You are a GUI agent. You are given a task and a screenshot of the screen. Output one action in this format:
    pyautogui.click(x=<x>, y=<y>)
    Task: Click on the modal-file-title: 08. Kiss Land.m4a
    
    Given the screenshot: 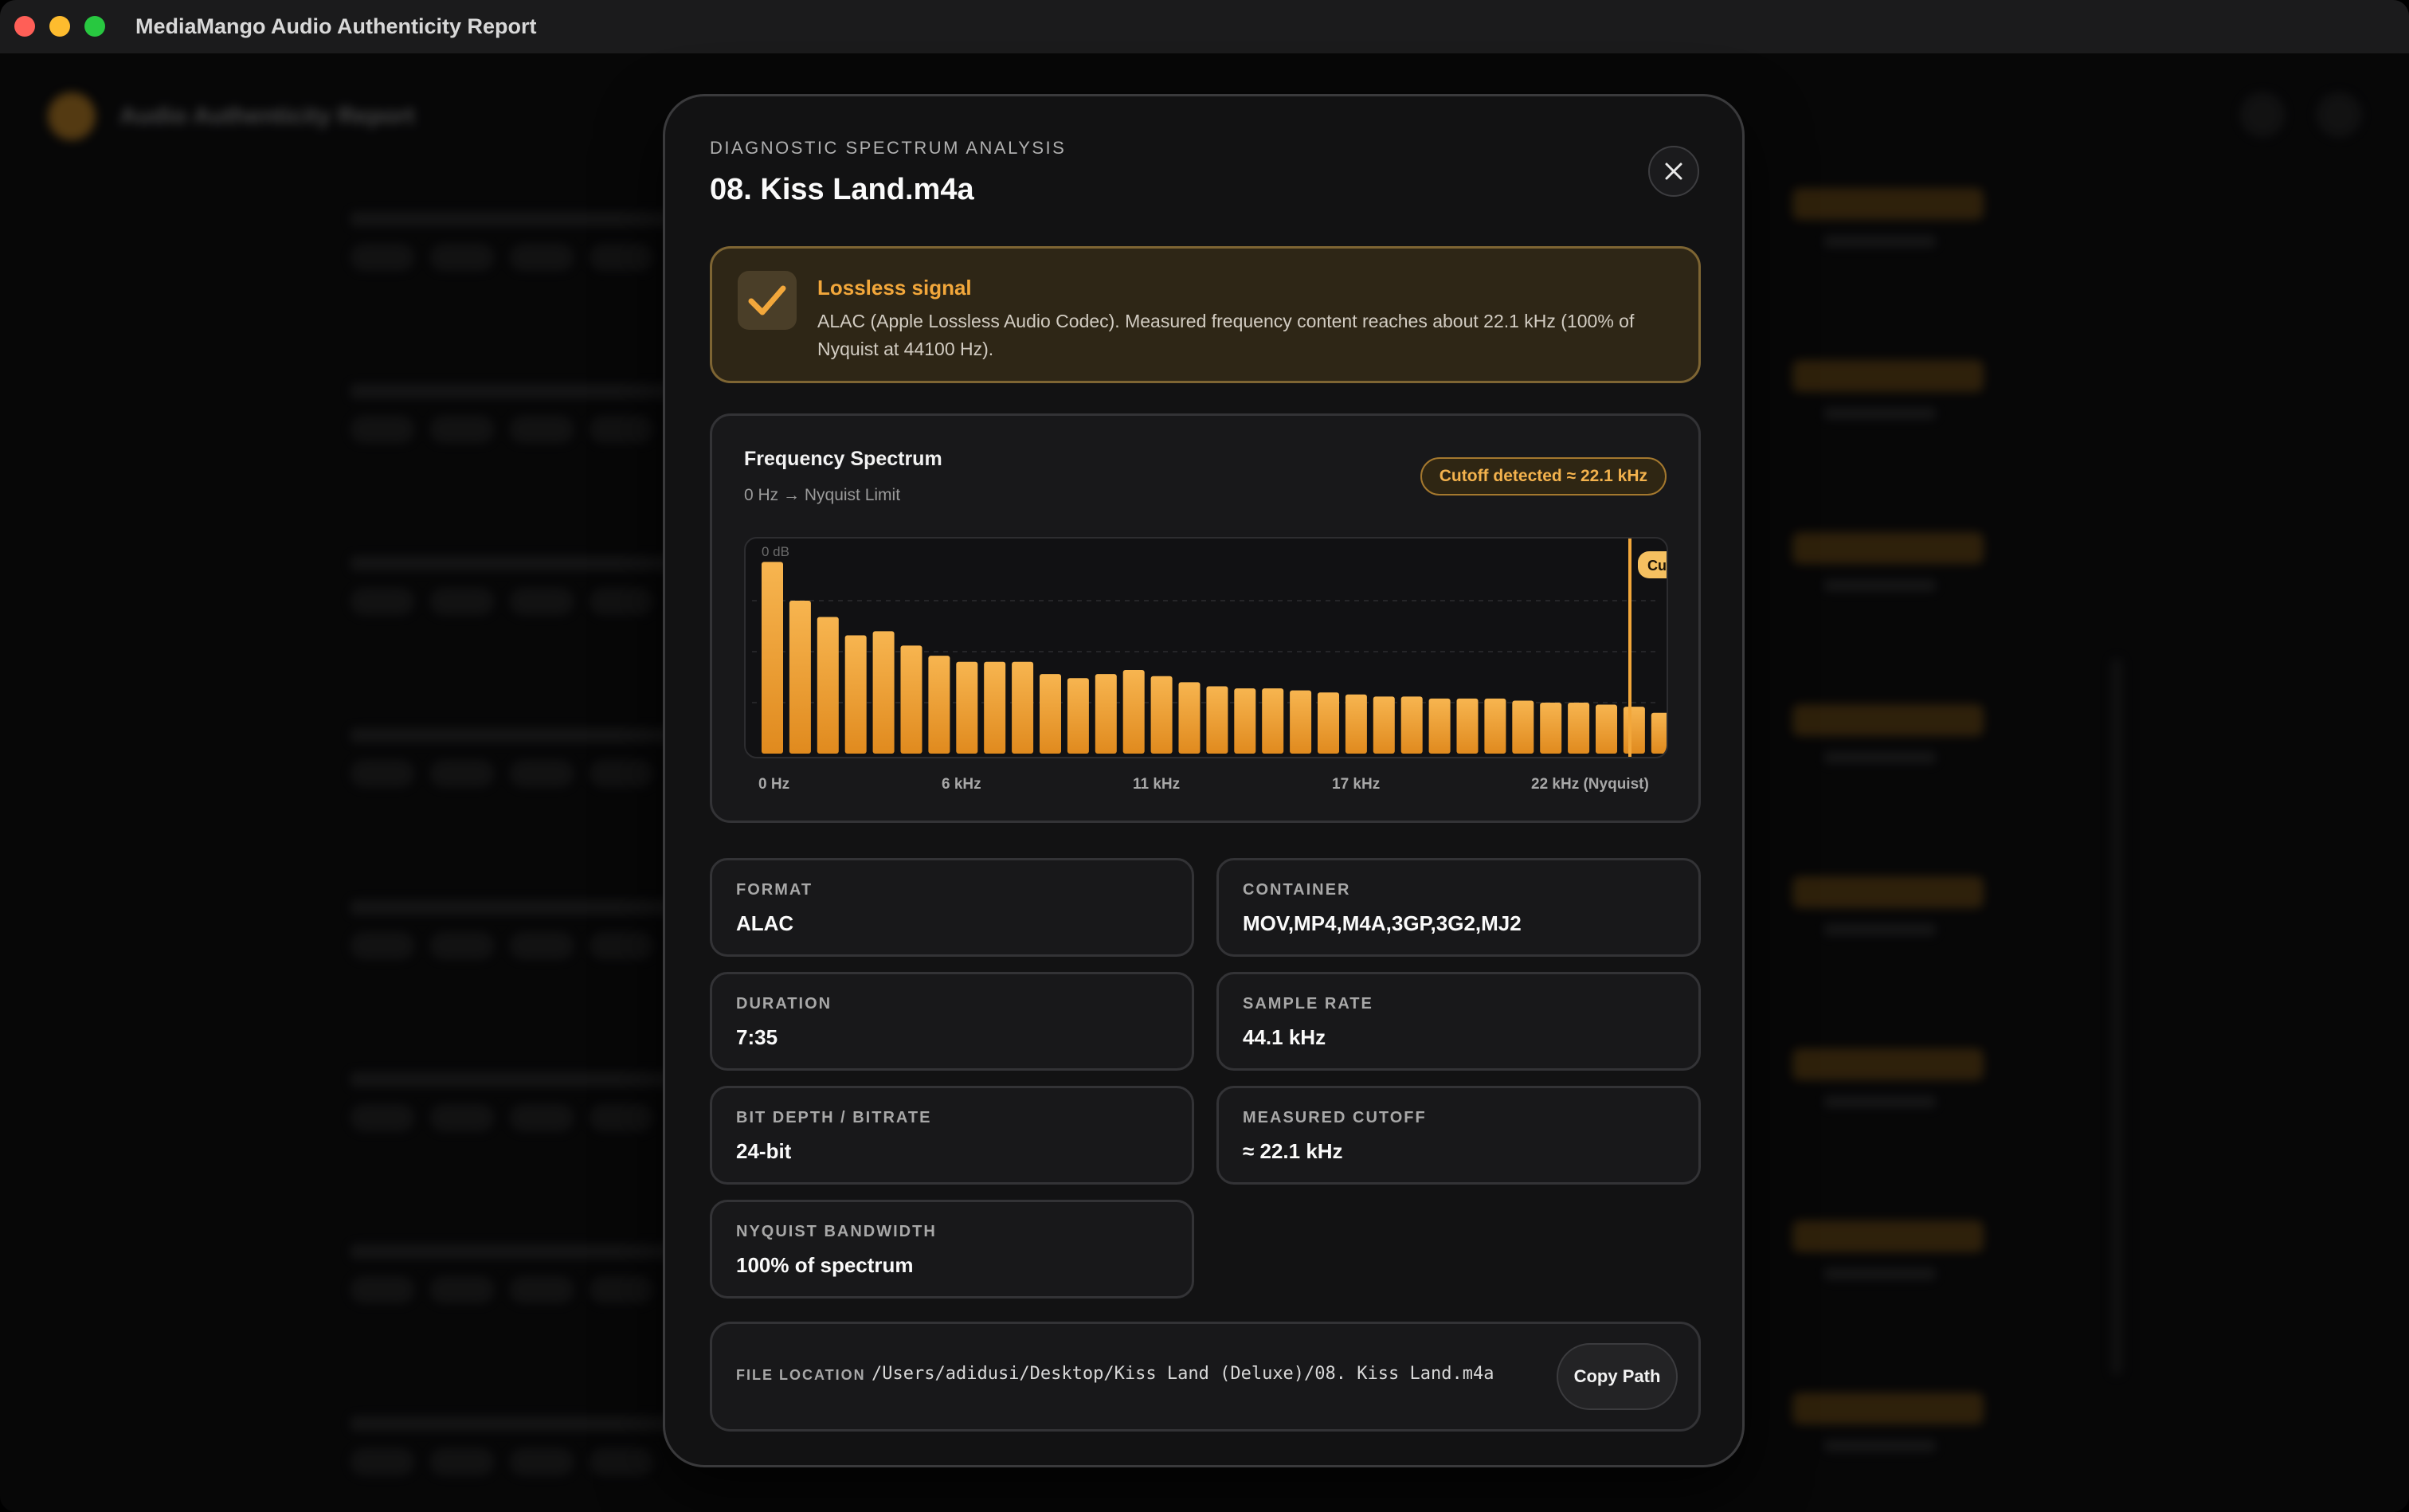 What is the action you would take?
    pyautogui.click(x=842, y=190)
    